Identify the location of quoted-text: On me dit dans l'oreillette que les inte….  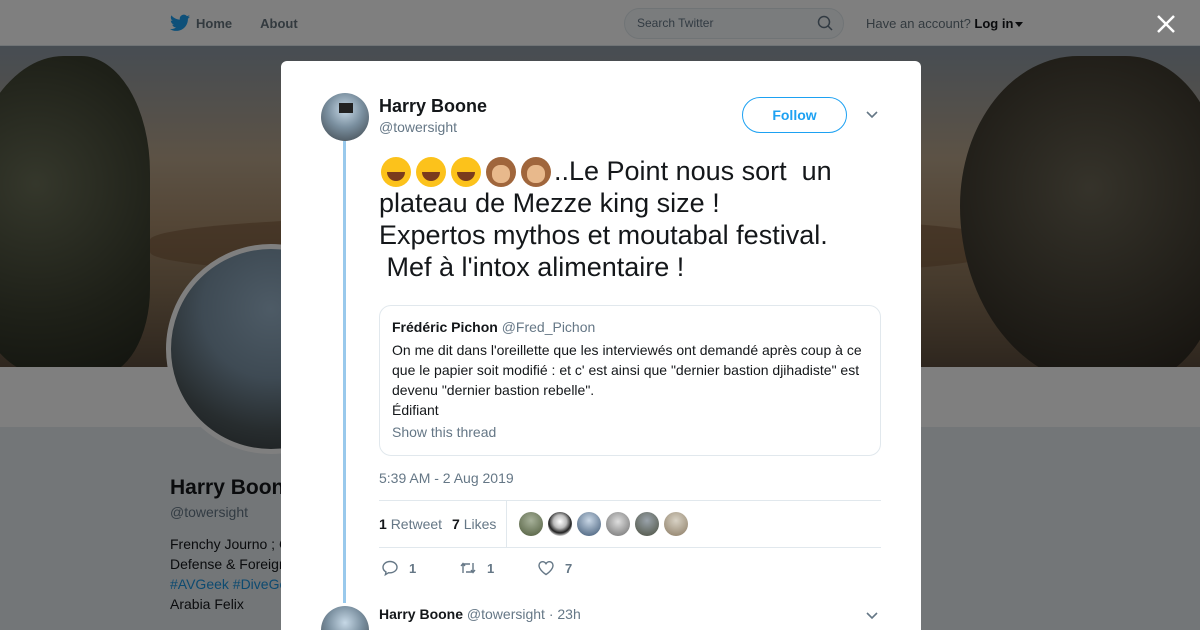
(627, 370).